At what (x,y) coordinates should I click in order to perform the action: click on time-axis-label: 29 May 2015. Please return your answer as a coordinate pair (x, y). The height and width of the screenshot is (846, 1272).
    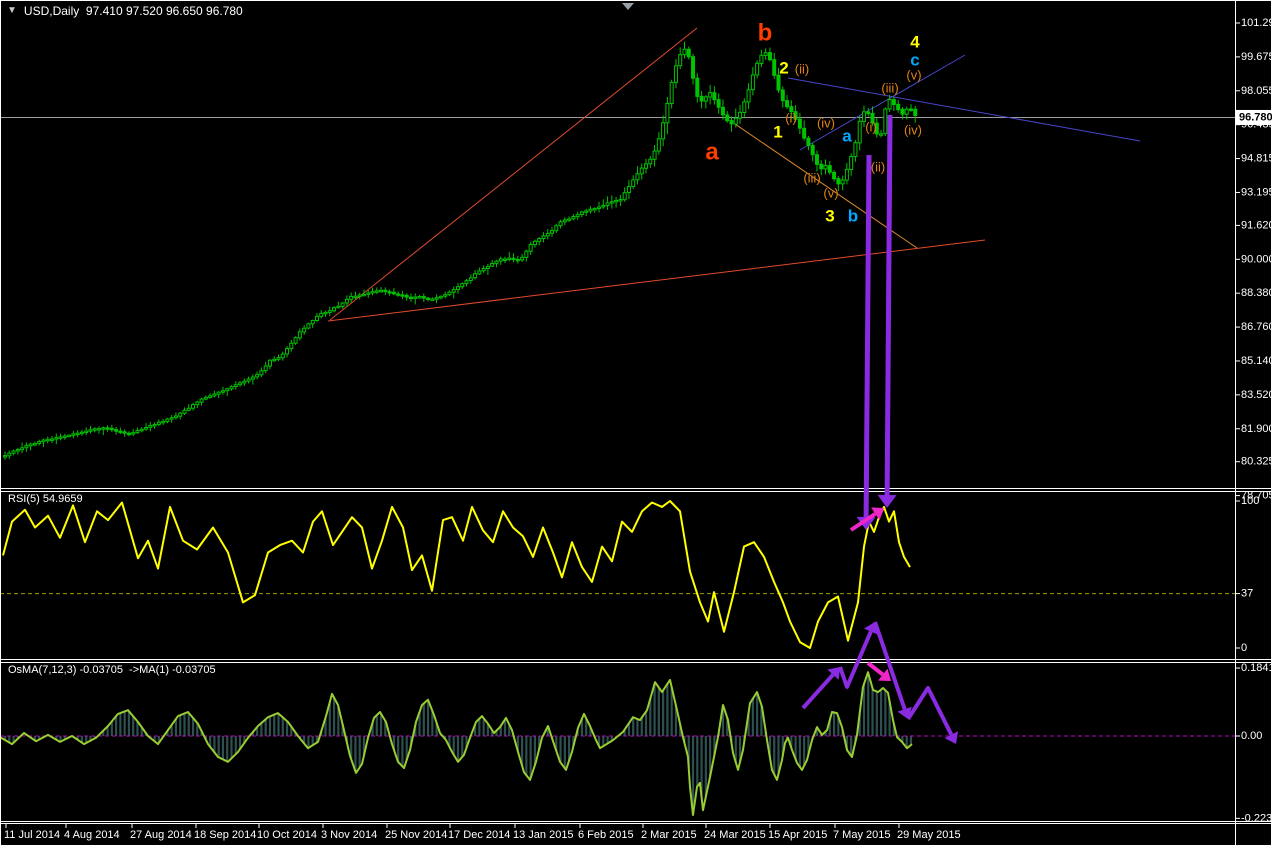
    Looking at the image, I should click on (929, 835).